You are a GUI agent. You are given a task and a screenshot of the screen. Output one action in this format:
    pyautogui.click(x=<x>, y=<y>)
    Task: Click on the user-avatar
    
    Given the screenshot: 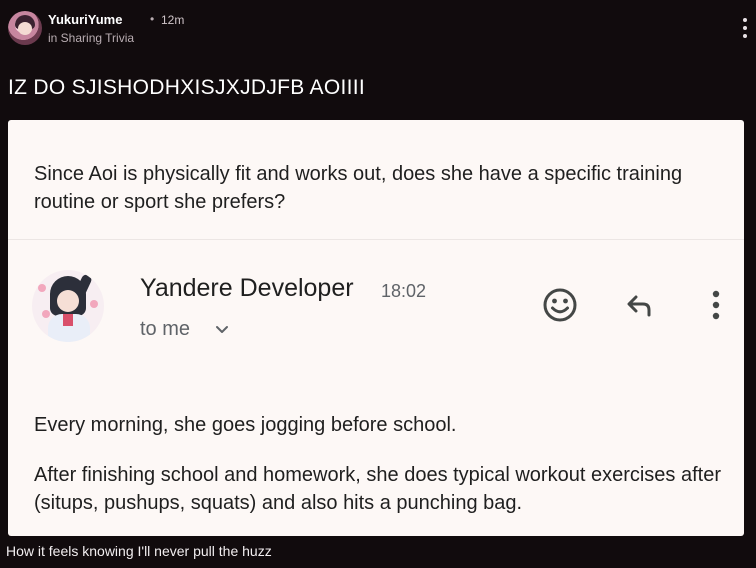 What is the action you would take?
    pyautogui.click(x=25, y=28)
    